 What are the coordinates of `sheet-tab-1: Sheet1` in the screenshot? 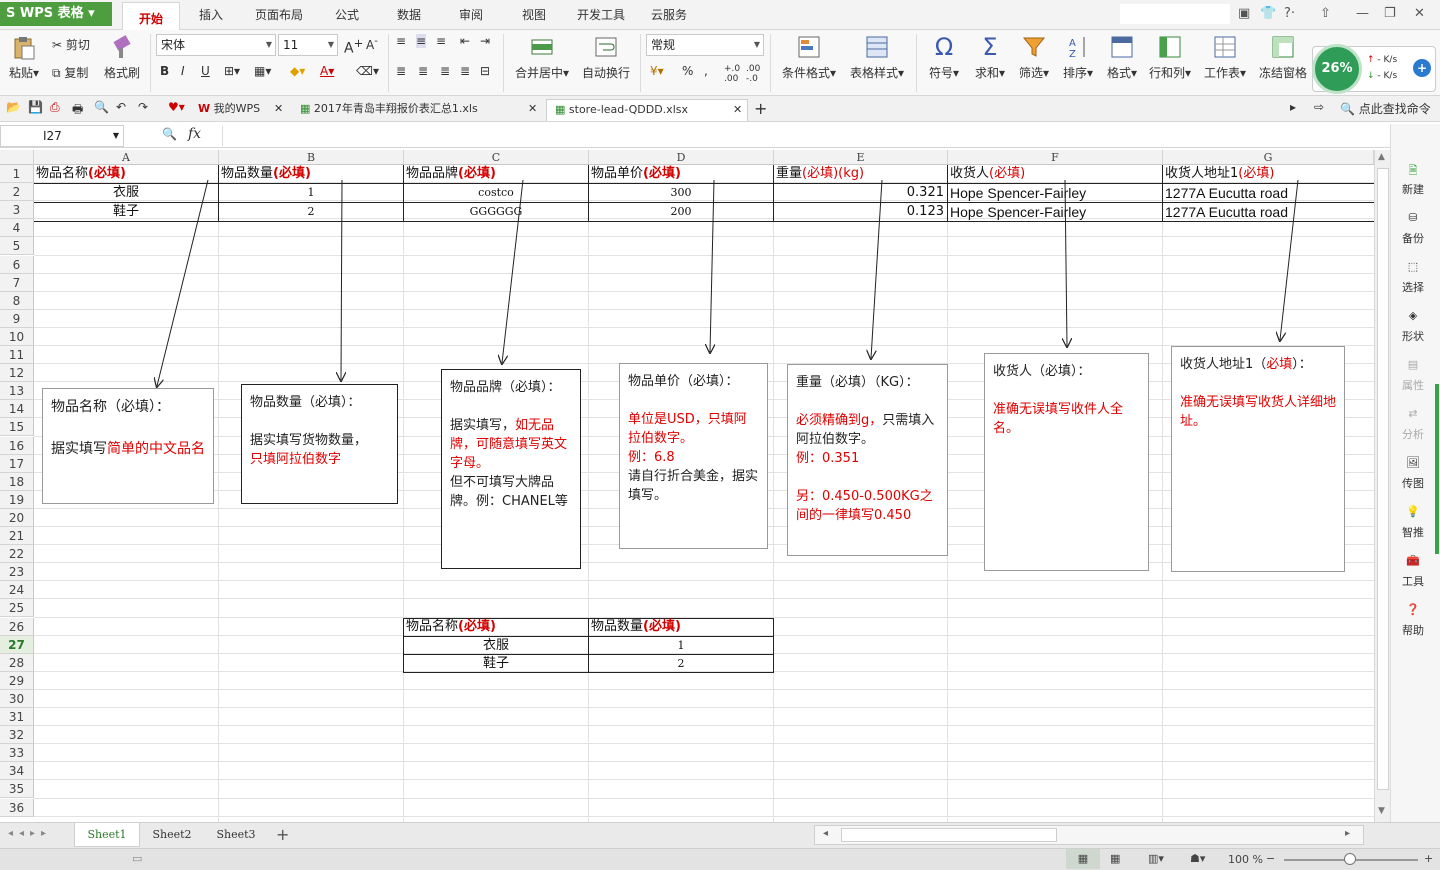 It's located at (107, 835).